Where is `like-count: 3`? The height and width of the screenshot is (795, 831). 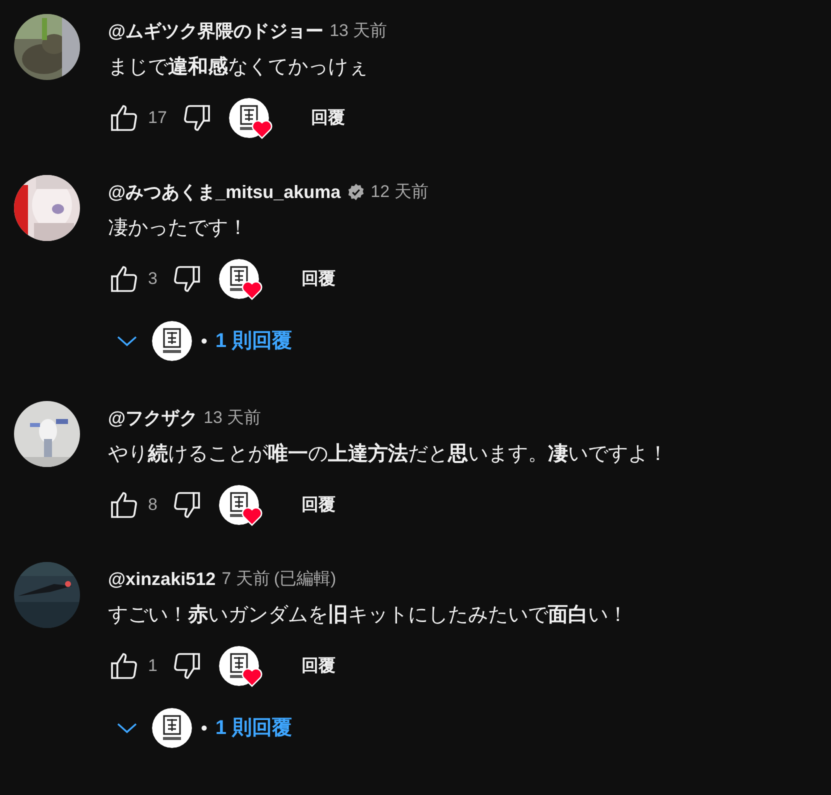
like-count: 3 is located at coordinates (153, 279).